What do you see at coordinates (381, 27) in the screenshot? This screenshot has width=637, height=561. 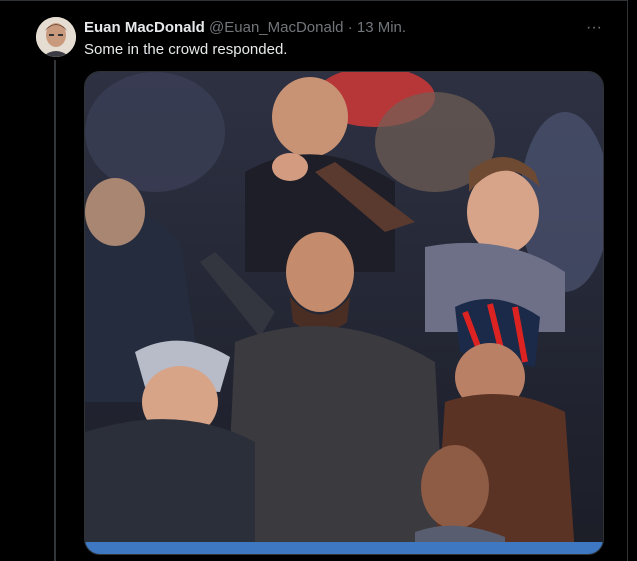 I see `timestamp: 13 Min.` at bounding box center [381, 27].